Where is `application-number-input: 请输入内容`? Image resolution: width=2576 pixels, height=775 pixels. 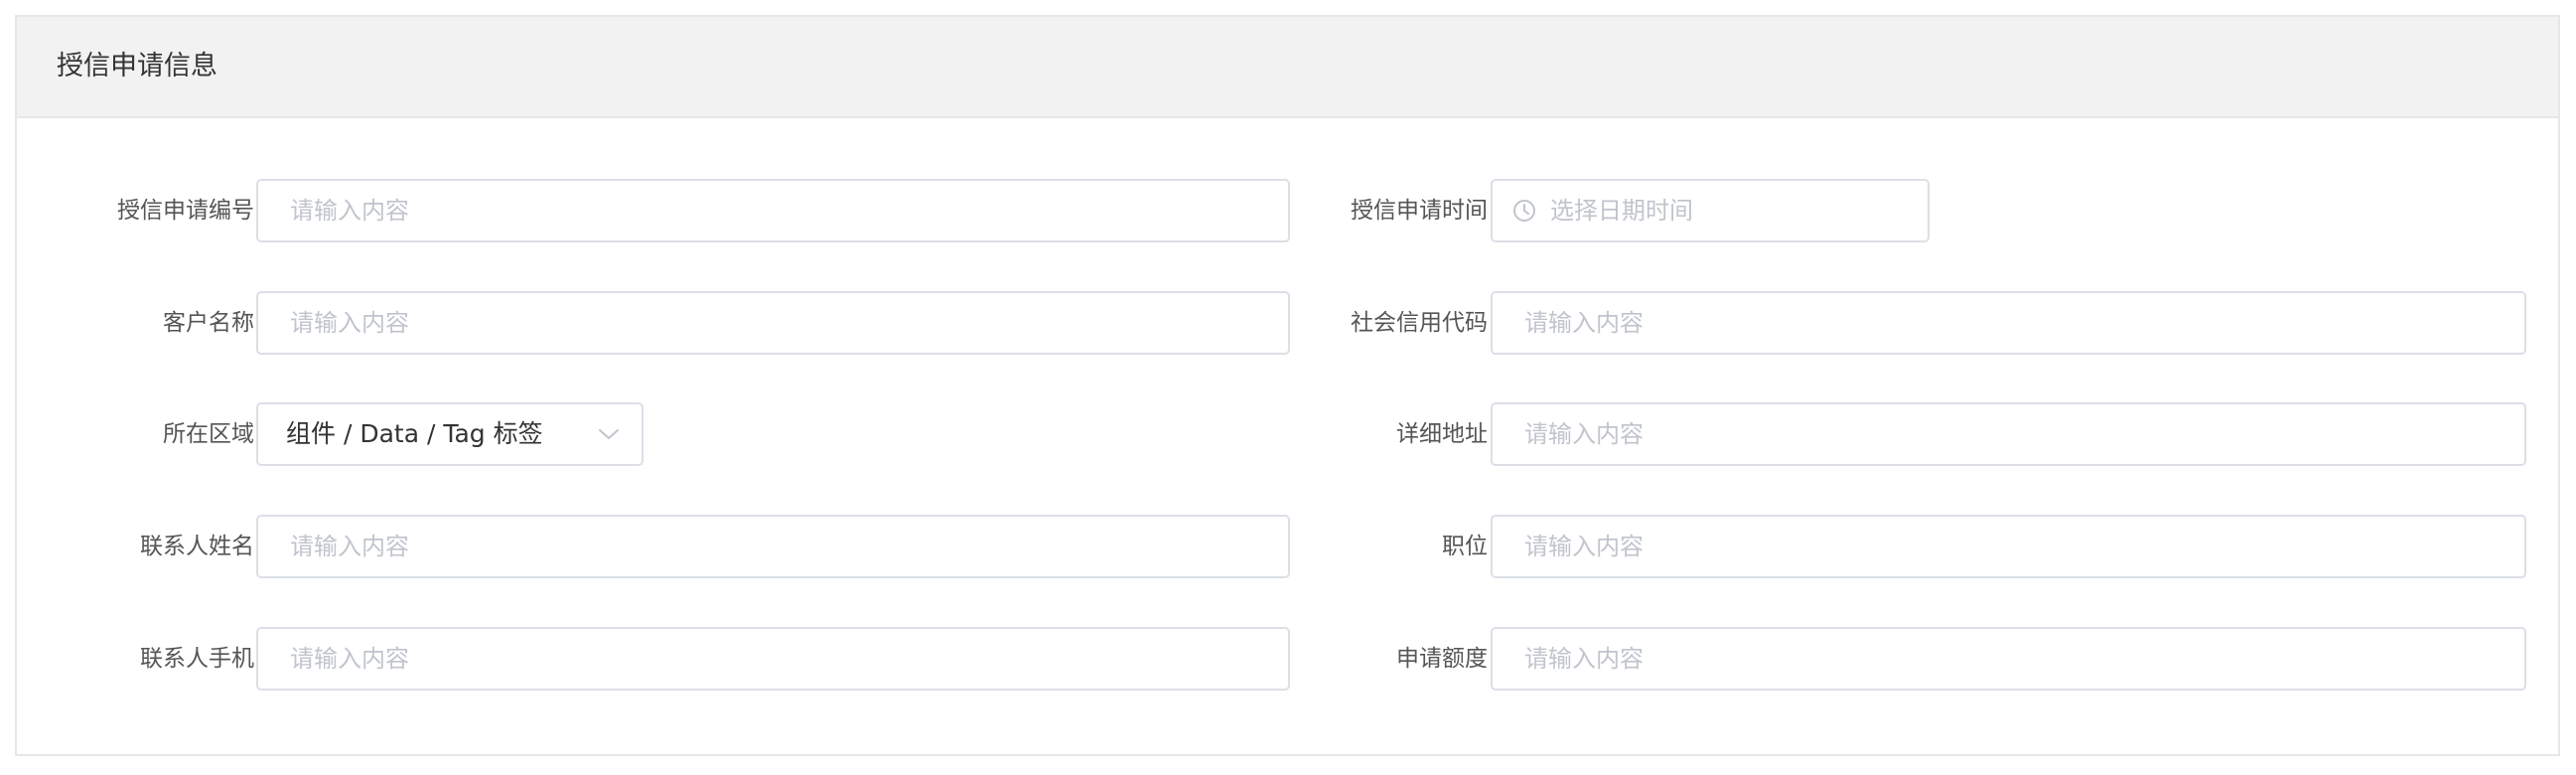
application-number-input: 请输入内容 is located at coordinates (773, 210).